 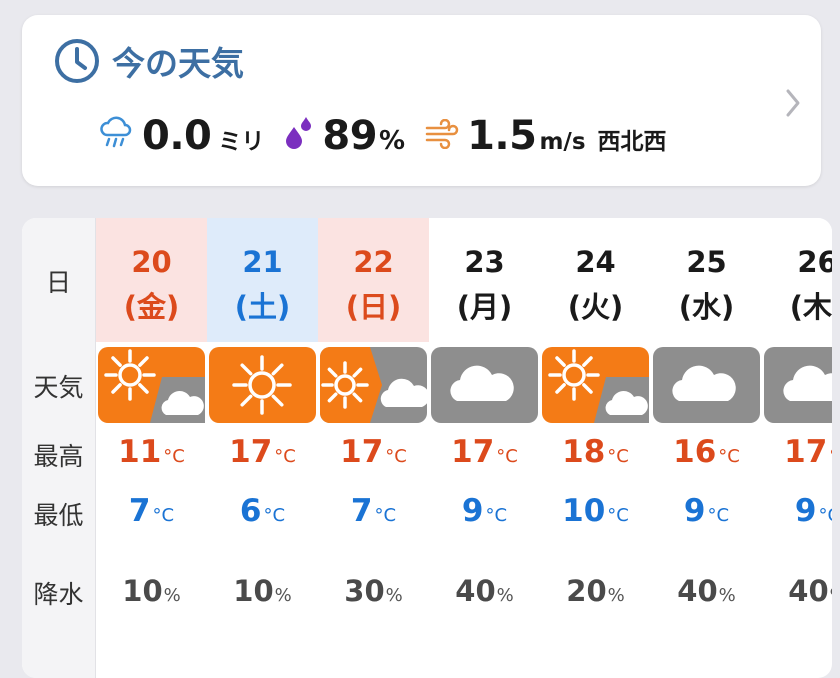 I want to click on forecast-day-column: 26 (木) 17°C 9°C 40%, so click(x=797, y=448).